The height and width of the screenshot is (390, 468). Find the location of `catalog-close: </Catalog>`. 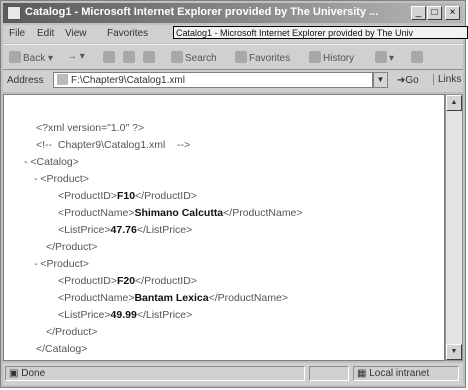

catalog-close: </Catalog> is located at coordinates (62, 349).